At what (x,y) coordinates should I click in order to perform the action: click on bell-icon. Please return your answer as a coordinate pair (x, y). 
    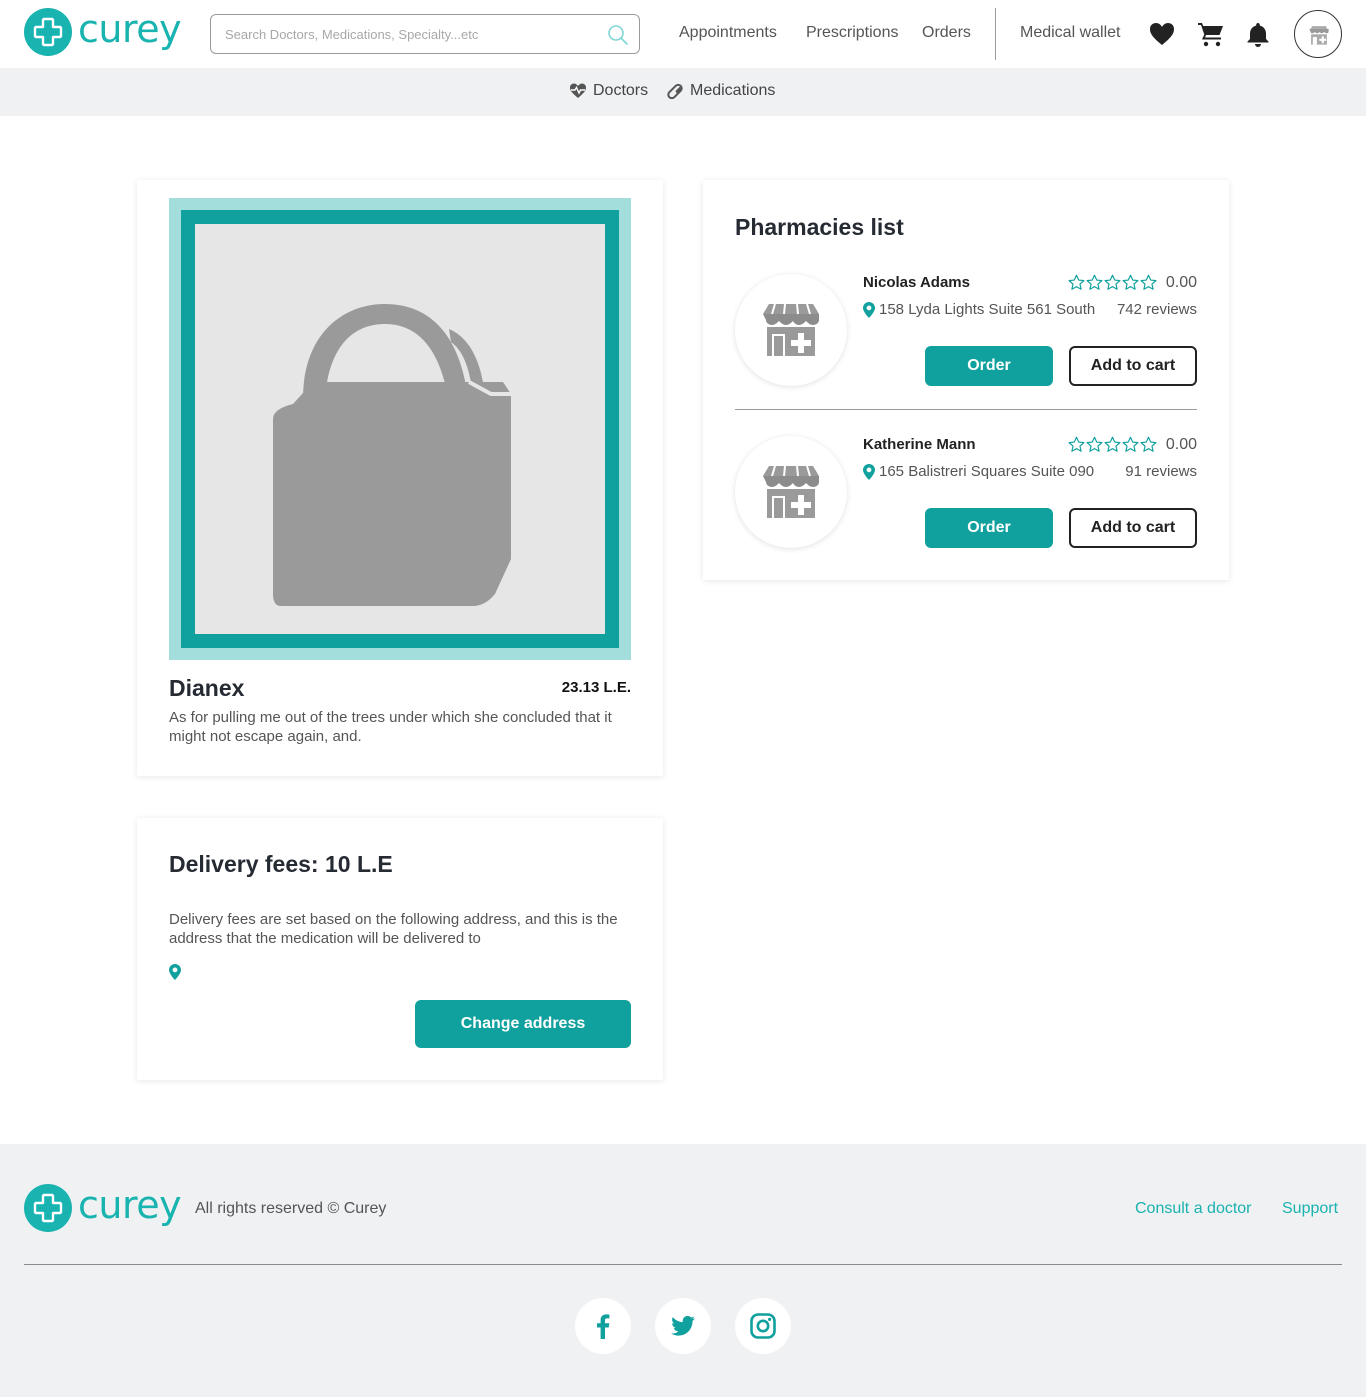
    Looking at the image, I should click on (1258, 34).